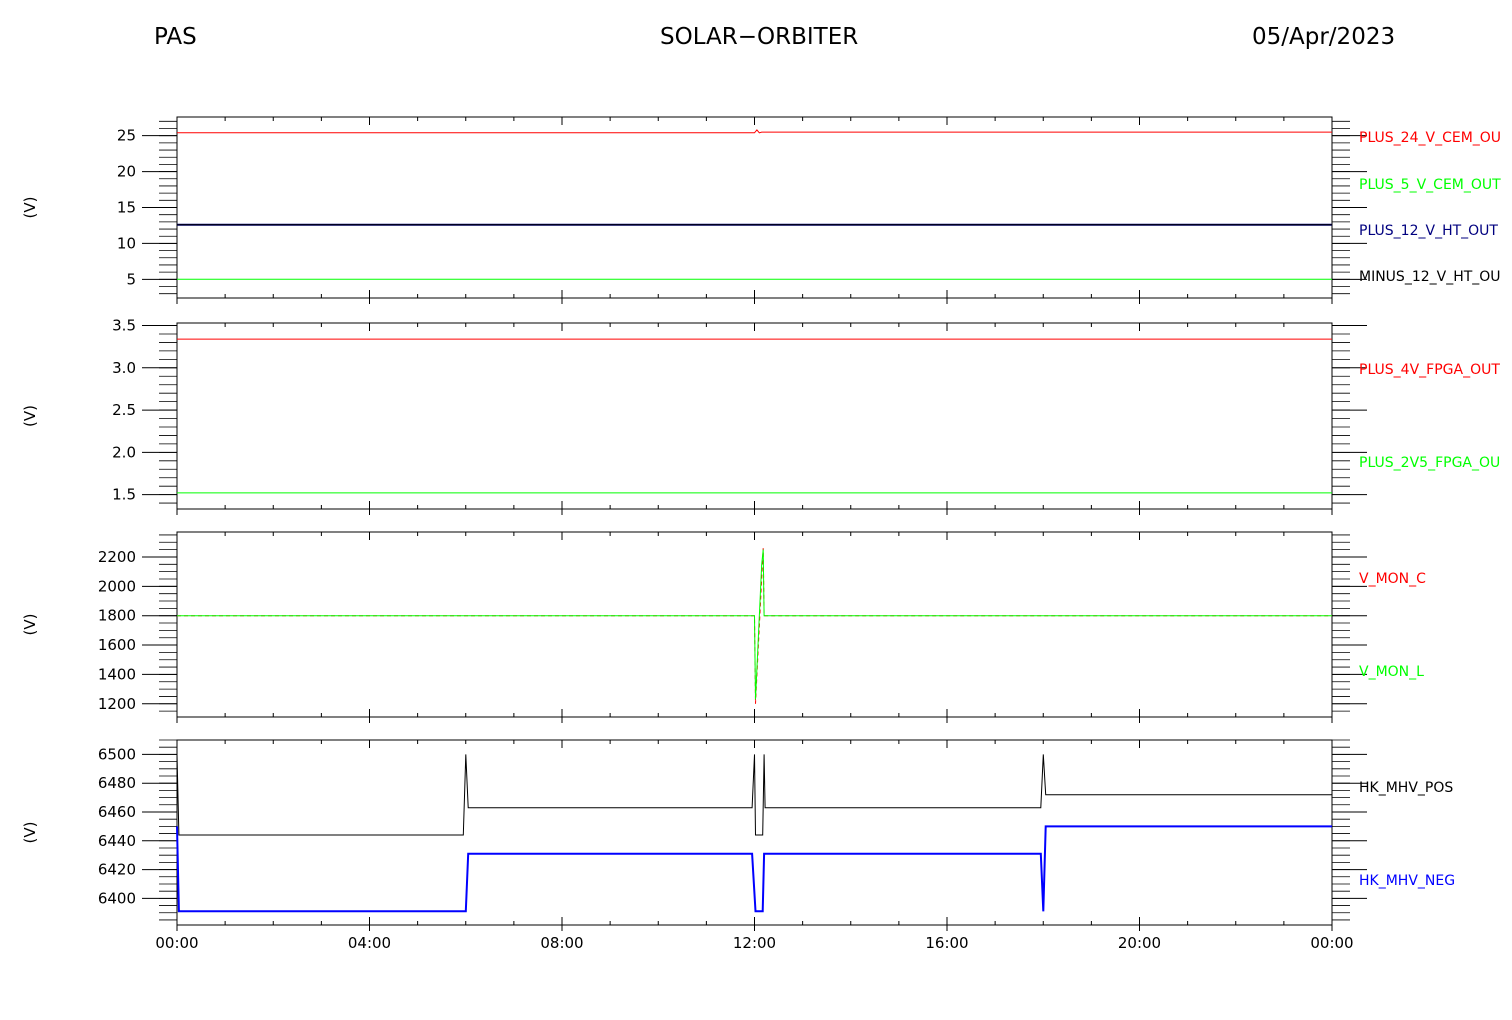 This screenshot has width=1512, height=1020. I want to click on x-tick-label: 04:00, so click(369, 943).